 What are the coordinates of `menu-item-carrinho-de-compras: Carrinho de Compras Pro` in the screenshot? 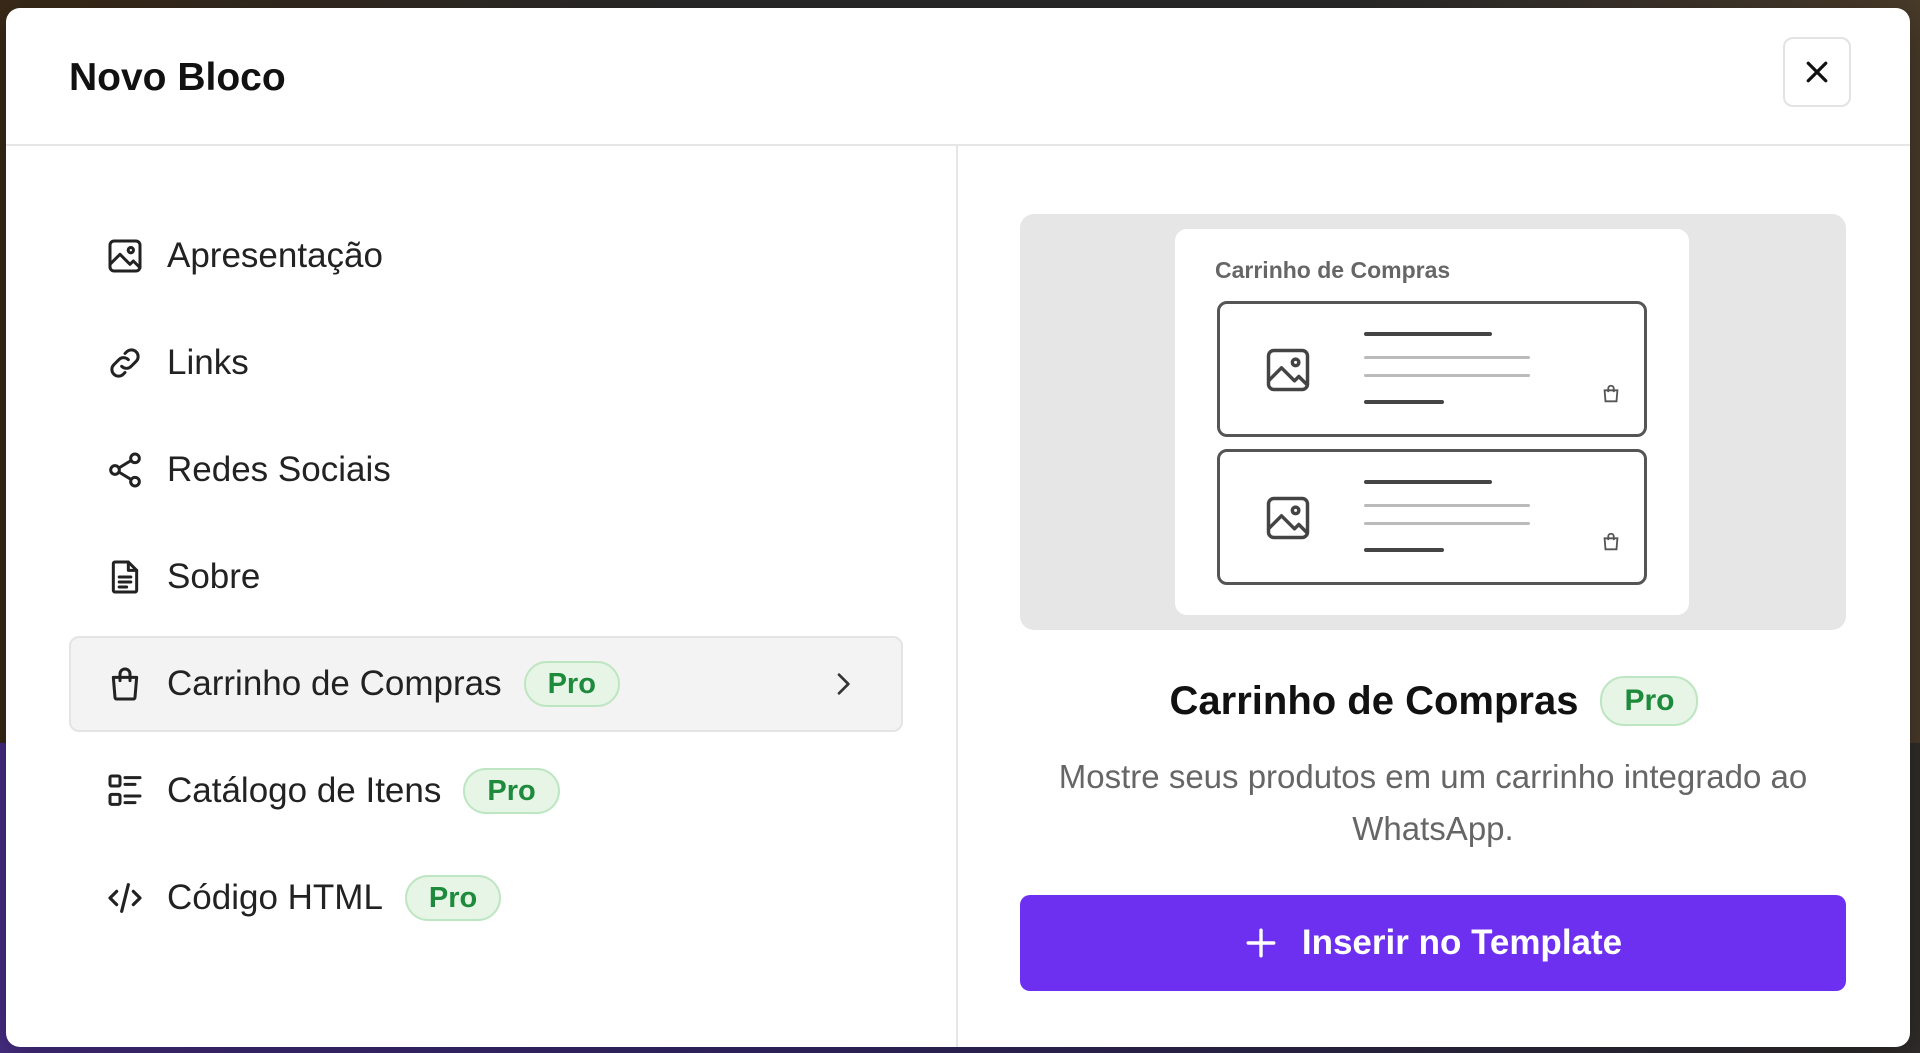 It's located at (486, 684).